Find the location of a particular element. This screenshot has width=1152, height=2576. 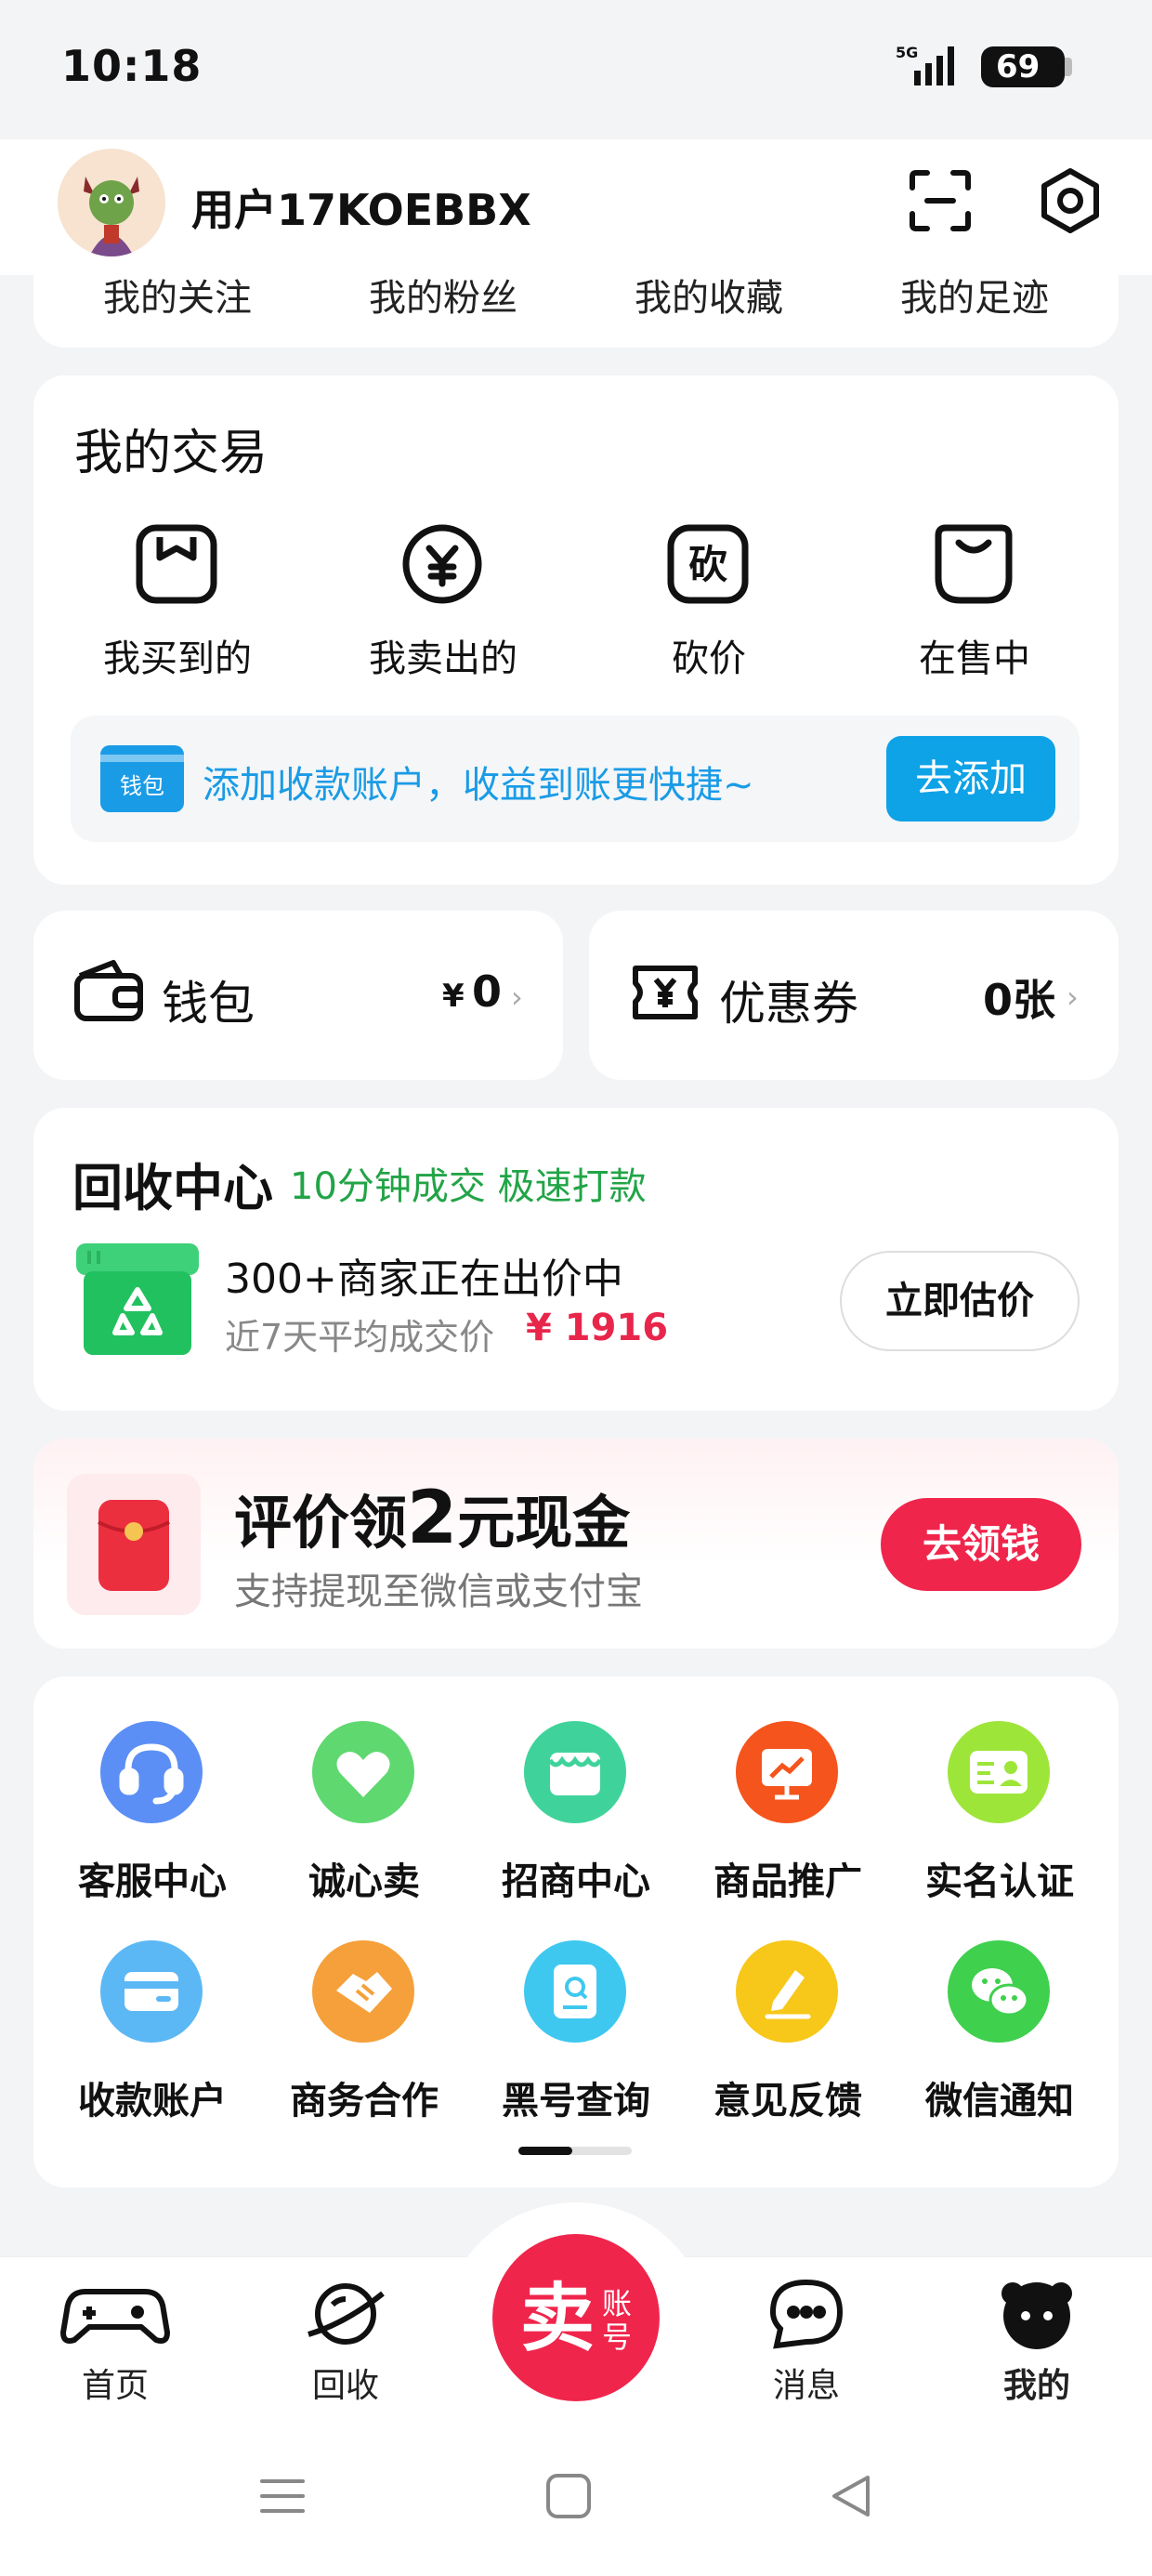

wallet-badge-icon: 钱包 is located at coordinates (142, 778).